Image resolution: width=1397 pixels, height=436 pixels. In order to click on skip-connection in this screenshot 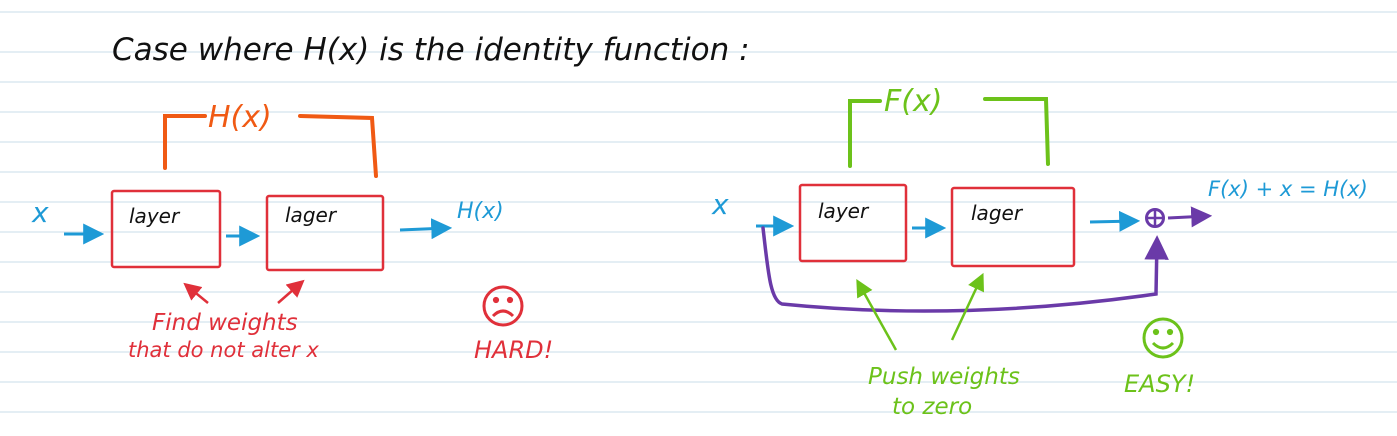, I will do `click(965, 269)`.